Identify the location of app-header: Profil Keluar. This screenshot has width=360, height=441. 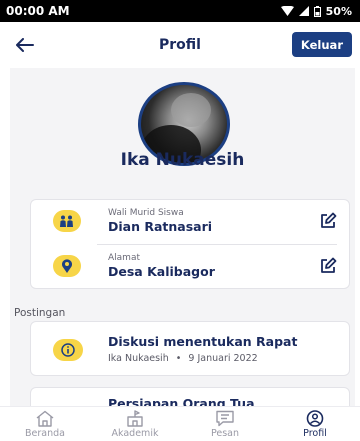
(180, 45).